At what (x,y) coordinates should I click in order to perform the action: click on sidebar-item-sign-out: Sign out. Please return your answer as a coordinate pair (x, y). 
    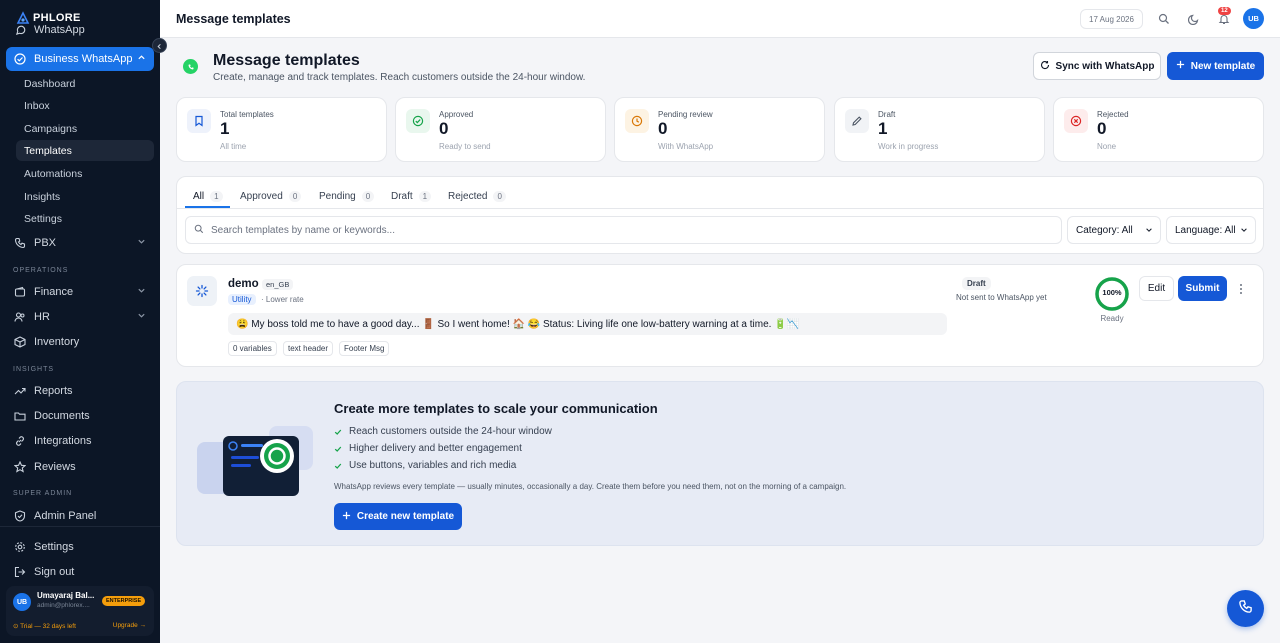
    Looking at the image, I should click on (80, 572).